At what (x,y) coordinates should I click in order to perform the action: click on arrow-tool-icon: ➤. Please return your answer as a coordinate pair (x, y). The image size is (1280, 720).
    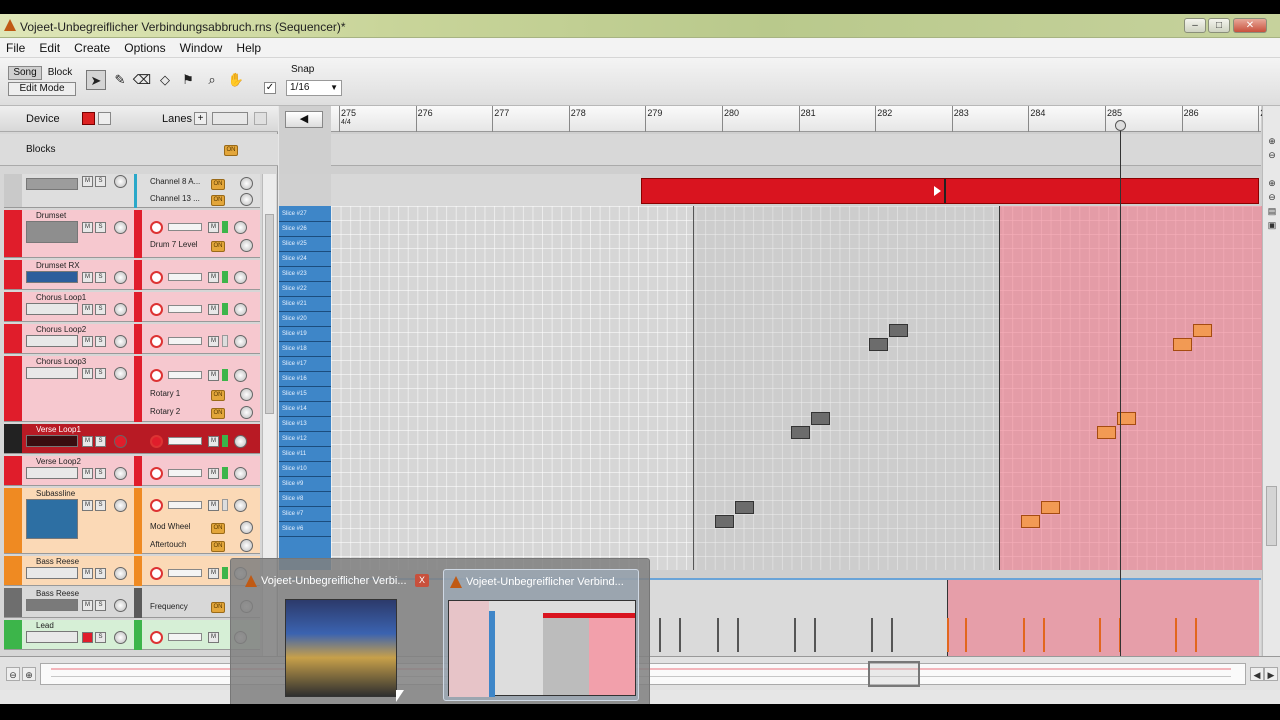
    Looking at the image, I should click on (96, 80).